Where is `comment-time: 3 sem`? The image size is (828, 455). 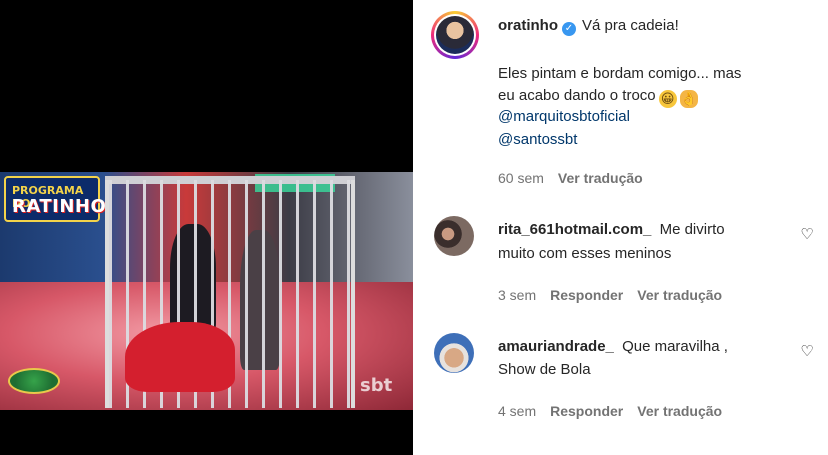 comment-time: 3 sem is located at coordinates (517, 295).